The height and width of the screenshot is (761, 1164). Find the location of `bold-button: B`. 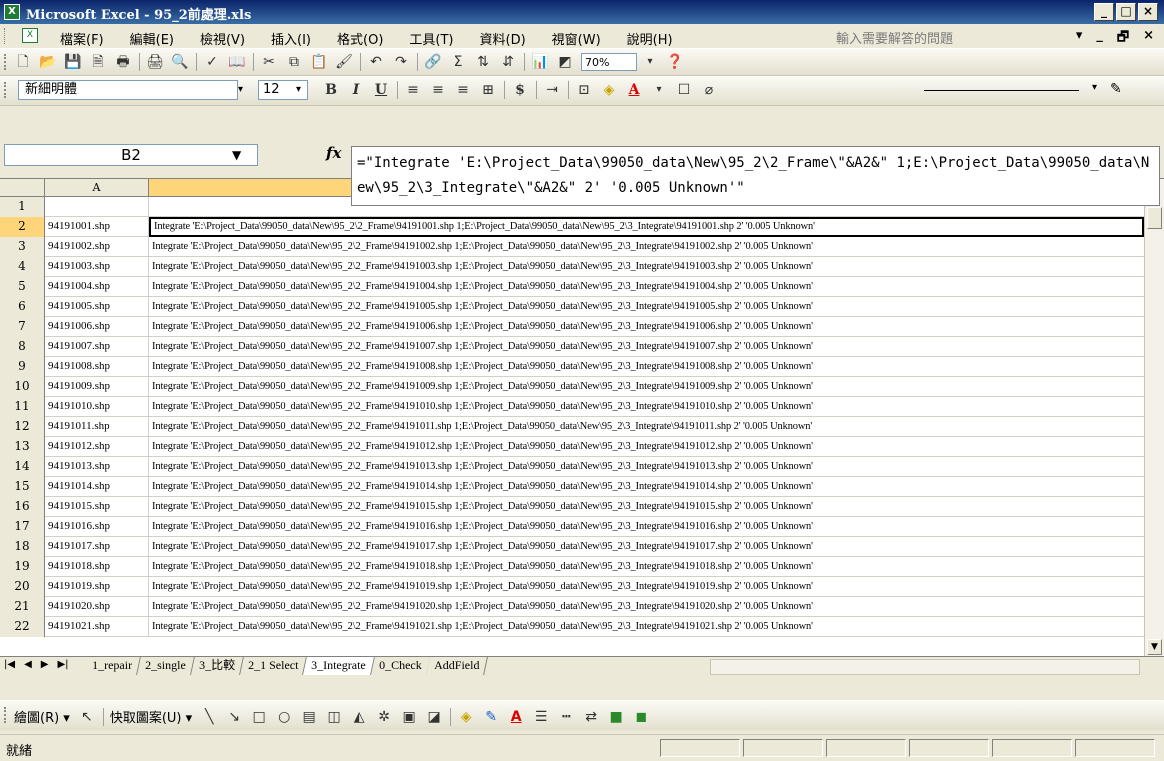

bold-button: B is located at coordinates (331, 90).